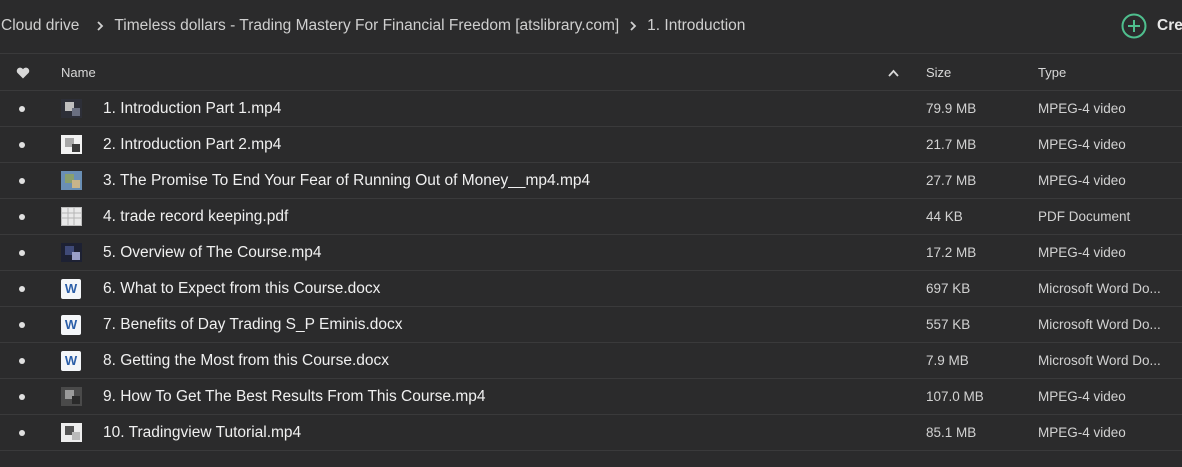 Image resolution: width=1182 pixels, height=467 pixels. Describe the element at coordinates (948, 288) in the screenshot. I see `file-size: 697 KB` at that location.